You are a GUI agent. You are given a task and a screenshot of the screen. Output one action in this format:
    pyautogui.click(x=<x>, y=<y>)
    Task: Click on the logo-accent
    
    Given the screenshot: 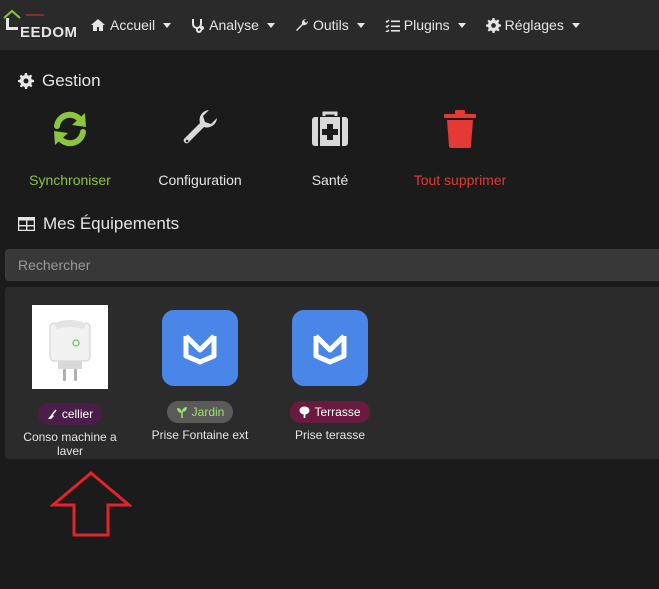 What is the action you would take?
    pyautogui.click(x=35, y=15)
    